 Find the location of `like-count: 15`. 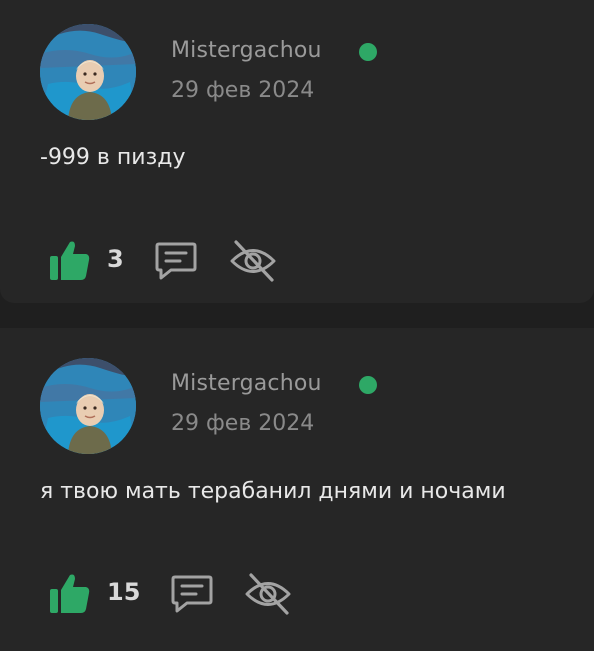

like-count: 15 is located at coordinates (124, 592).